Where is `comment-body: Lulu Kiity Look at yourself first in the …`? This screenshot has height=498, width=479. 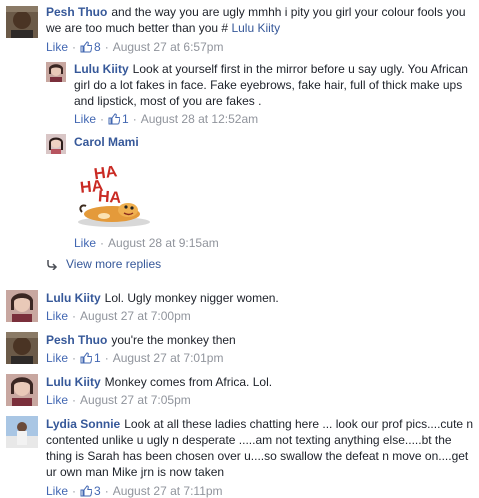
comment-body: Lulu Kiity Look at yourself first in the … is located at coordinates (274, 85).